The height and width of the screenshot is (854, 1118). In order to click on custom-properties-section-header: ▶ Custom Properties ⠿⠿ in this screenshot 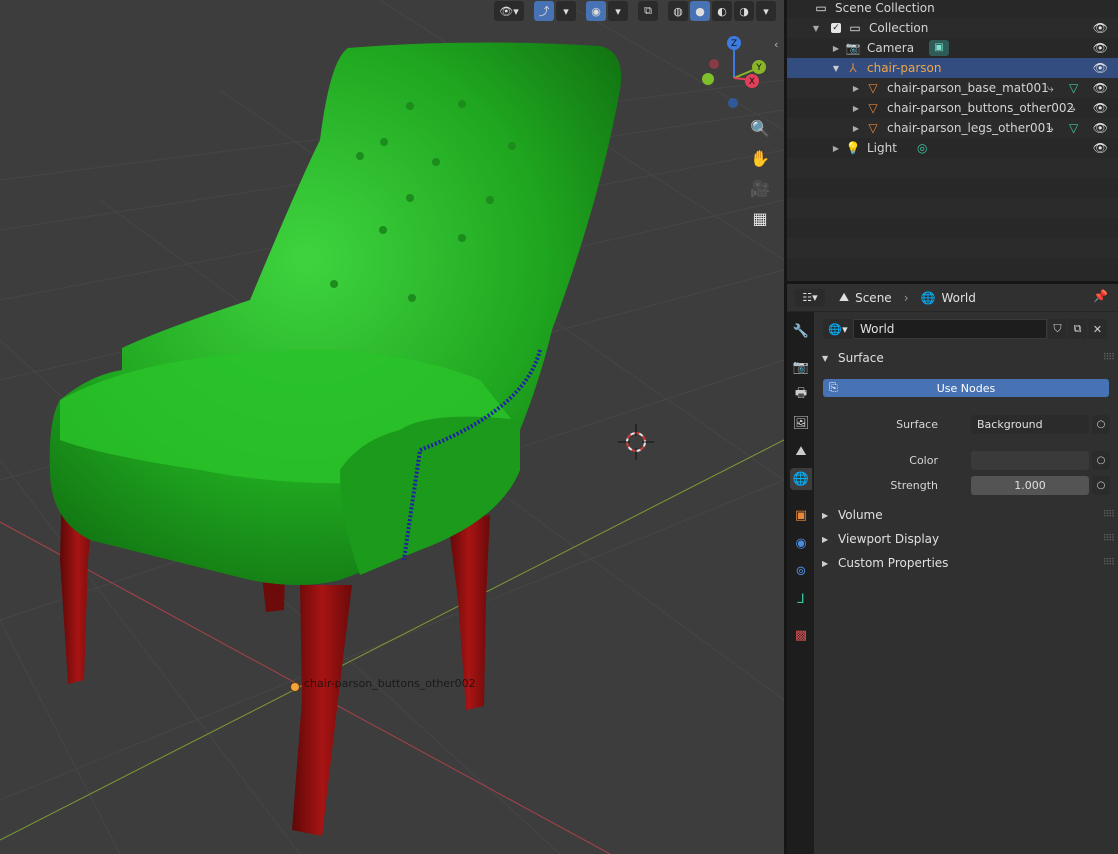, I will do `click(966, 563)`.